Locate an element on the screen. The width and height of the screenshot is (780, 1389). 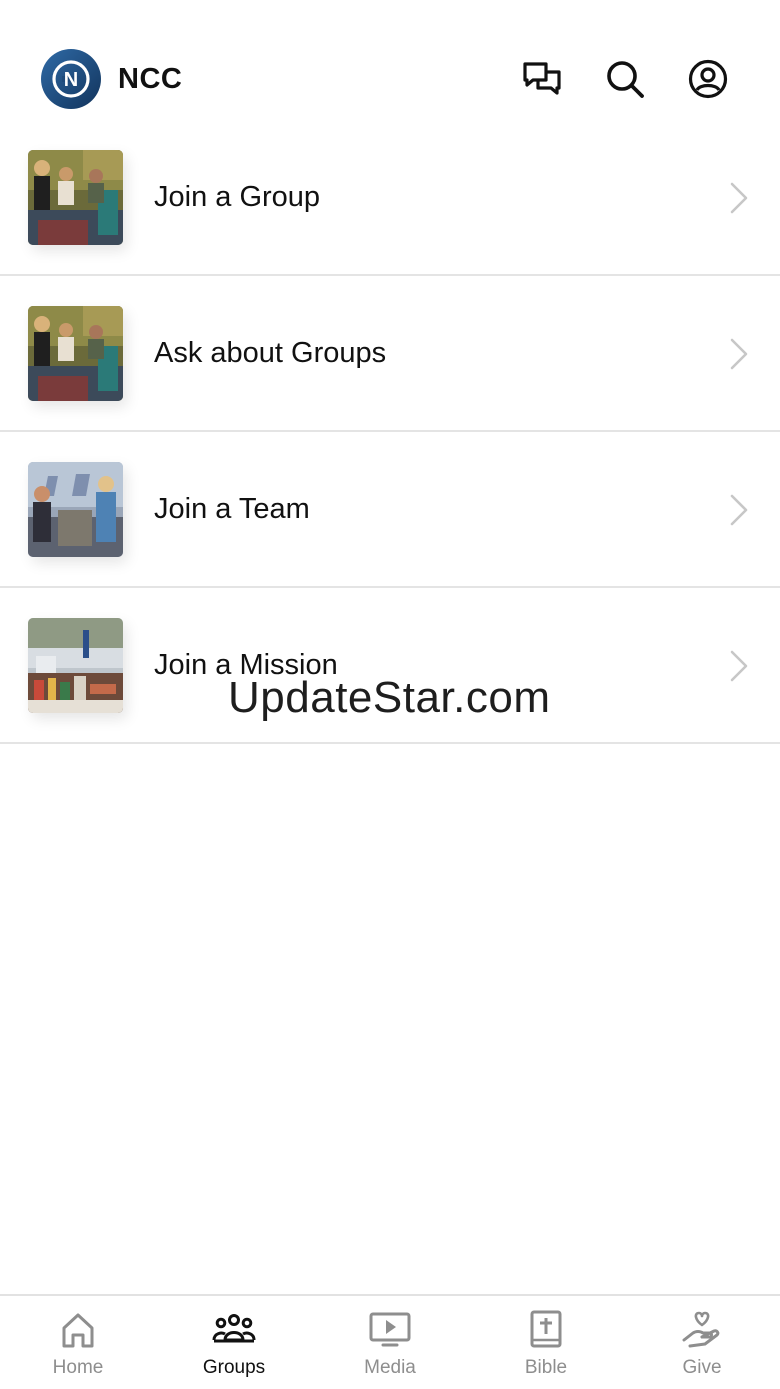
list-item-label: Join a Group is located at coordinates (237, 197).